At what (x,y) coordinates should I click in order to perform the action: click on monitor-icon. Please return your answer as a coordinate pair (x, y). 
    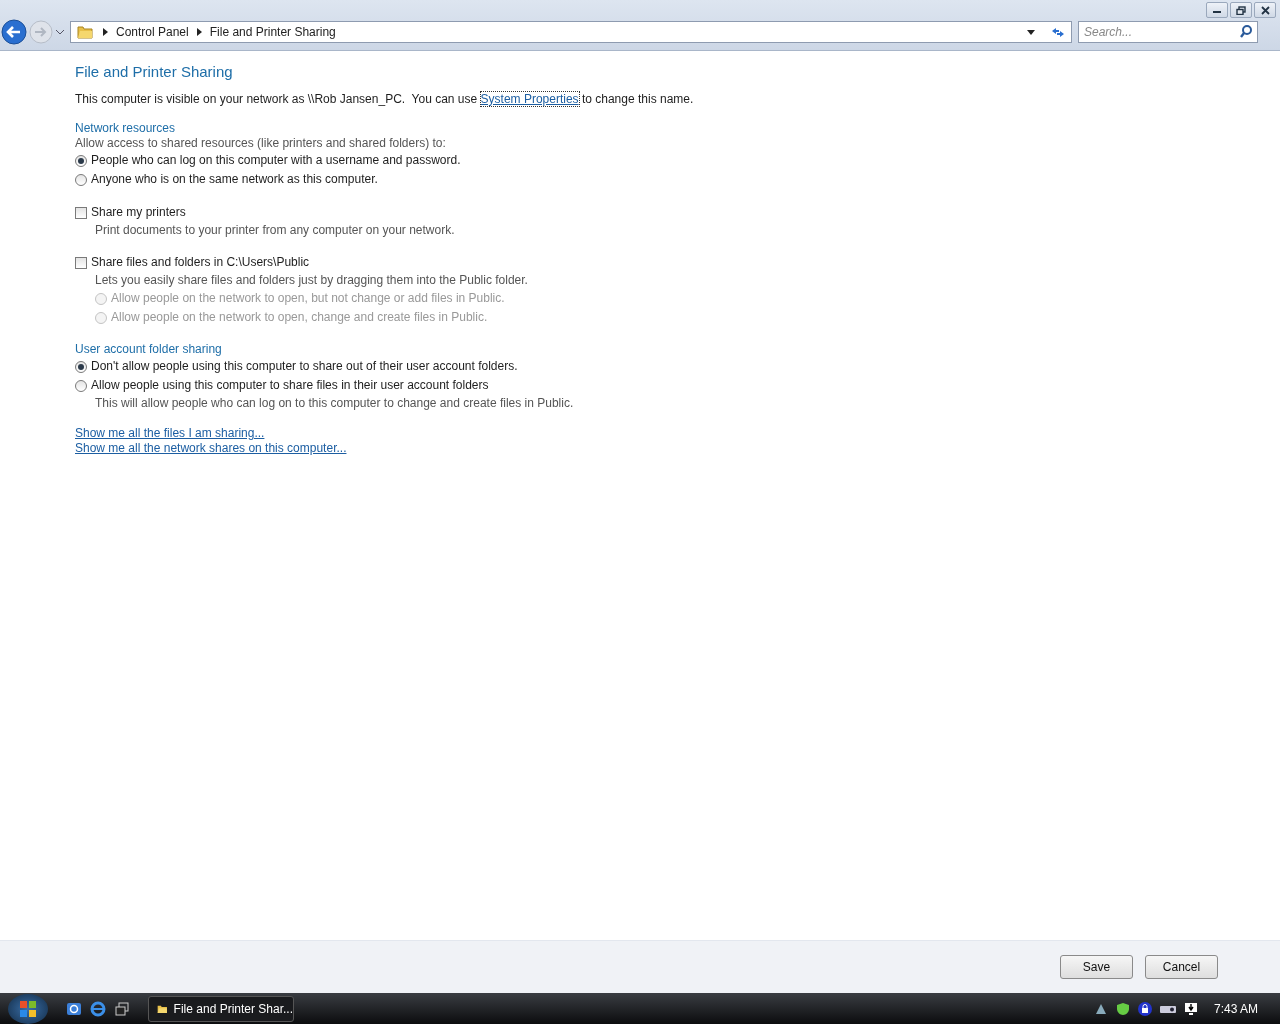
    Looking at the image, I should click on (1190, 1008).